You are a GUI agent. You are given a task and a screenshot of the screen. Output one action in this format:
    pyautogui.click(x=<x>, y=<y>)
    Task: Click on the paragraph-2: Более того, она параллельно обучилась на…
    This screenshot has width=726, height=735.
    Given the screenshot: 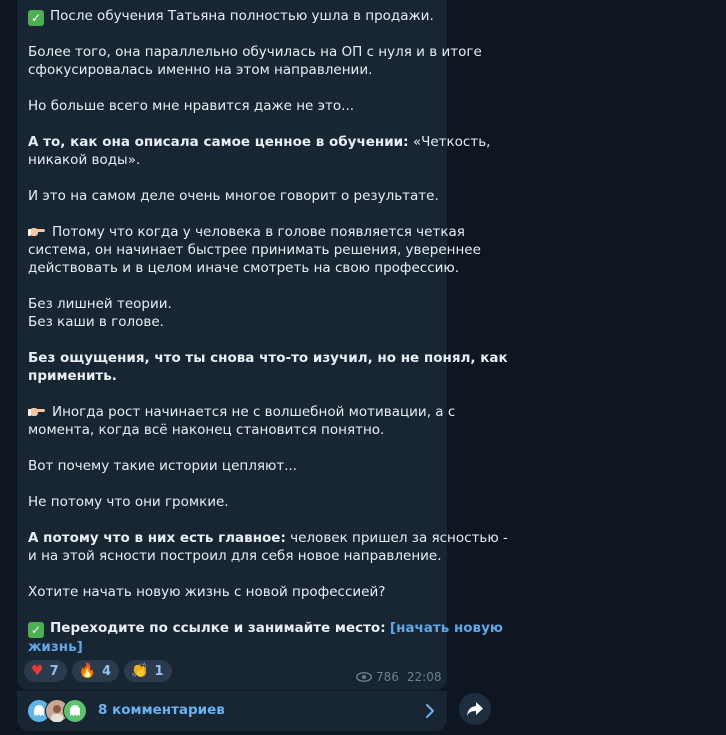 What is the action you would take?
    pyautogui.click(x=255, y=61)
    